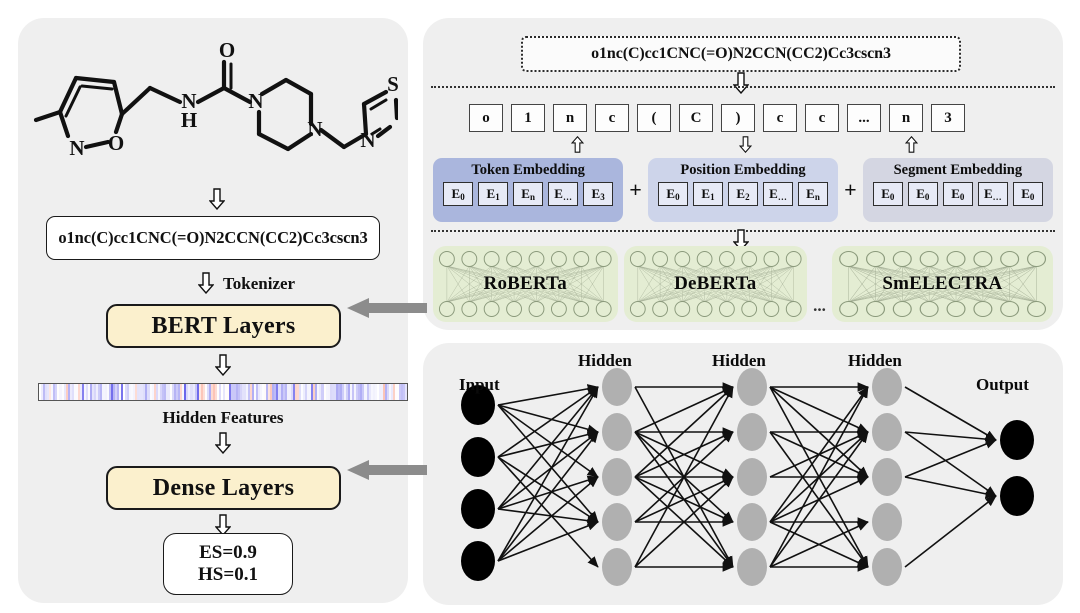 The image size is (1080, 613). I want to click on embedding-cell: E2, so click(742, 194).